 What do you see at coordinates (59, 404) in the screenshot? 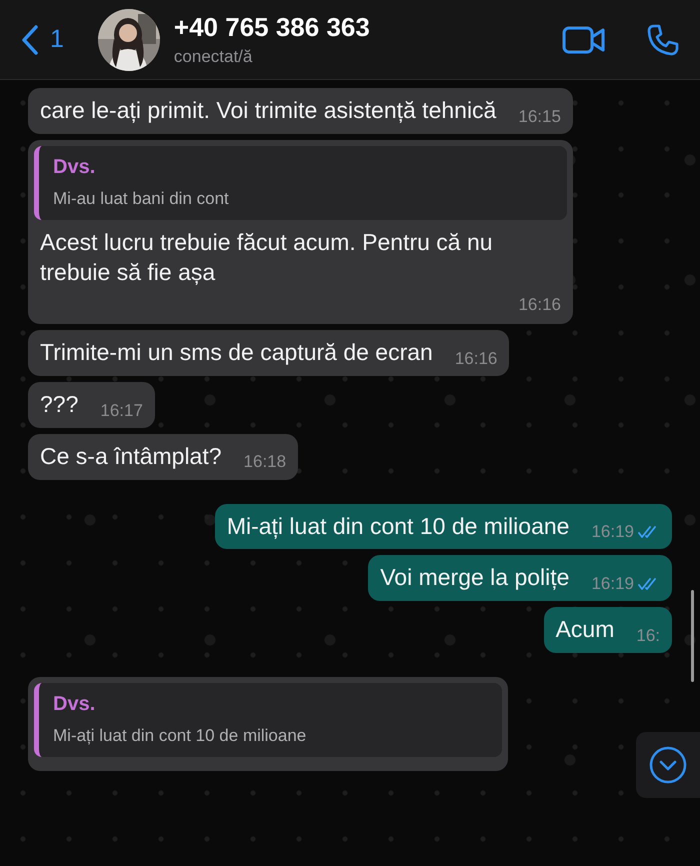
I see `message-text: ???` at bounding box center [59, 404].